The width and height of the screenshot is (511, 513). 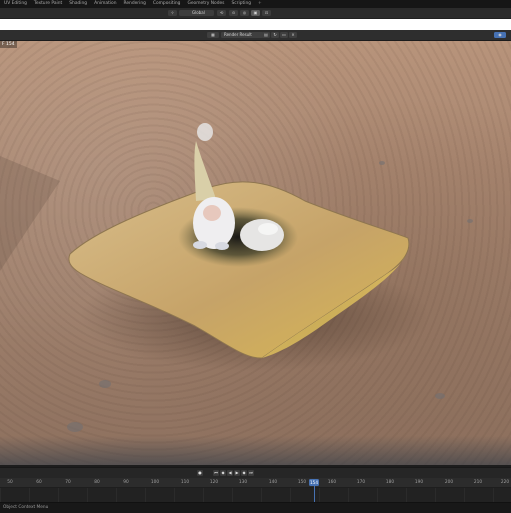 I want to click on tick-label: 60, so click(x=39, y=482).